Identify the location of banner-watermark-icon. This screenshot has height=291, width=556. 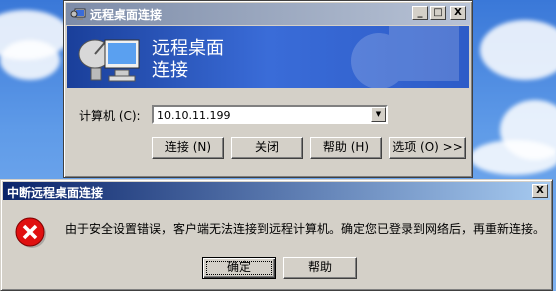
(405, 57).